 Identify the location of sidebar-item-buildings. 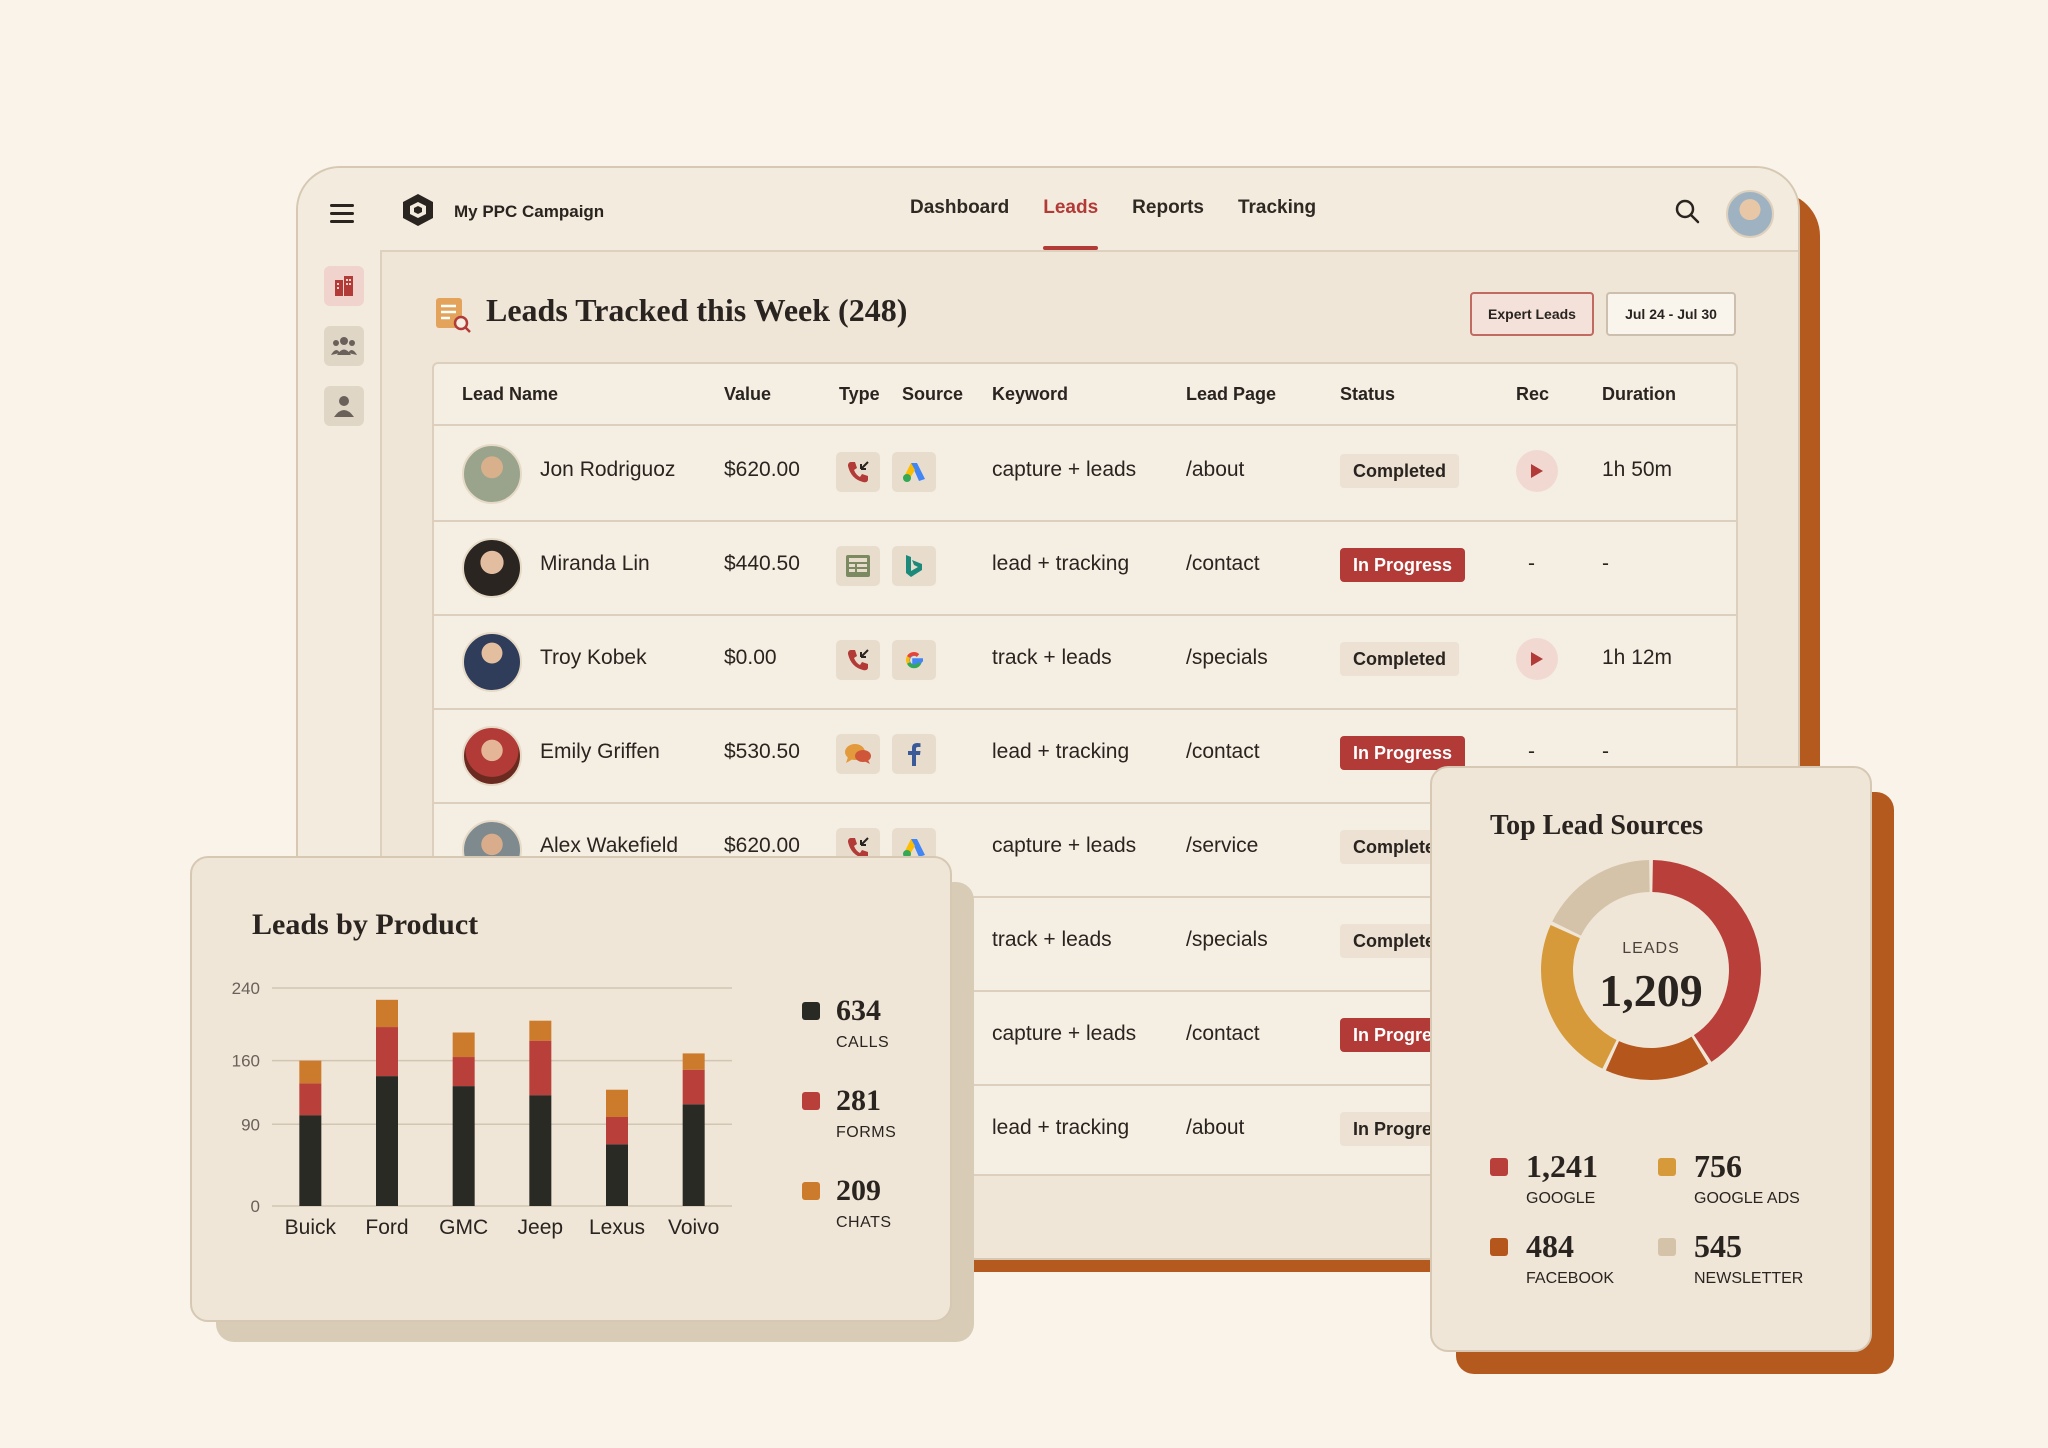
(344, 286).